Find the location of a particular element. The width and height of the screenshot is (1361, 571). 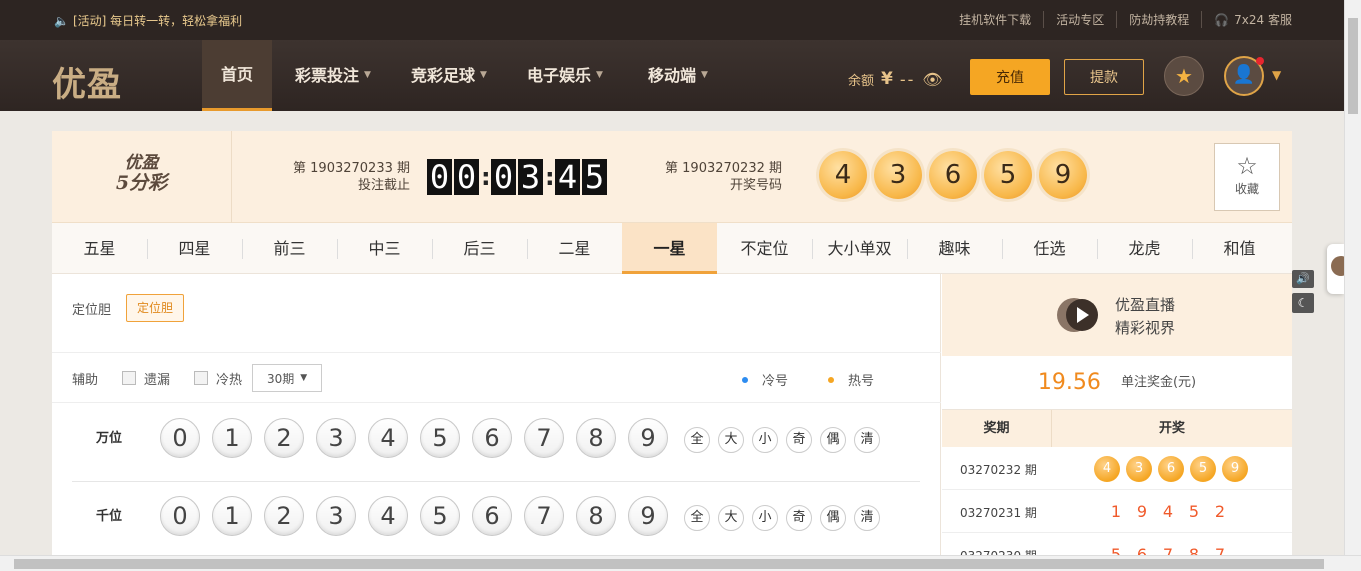

collect-button: ☆ 收藏 is located at coordinates (1247, 177).